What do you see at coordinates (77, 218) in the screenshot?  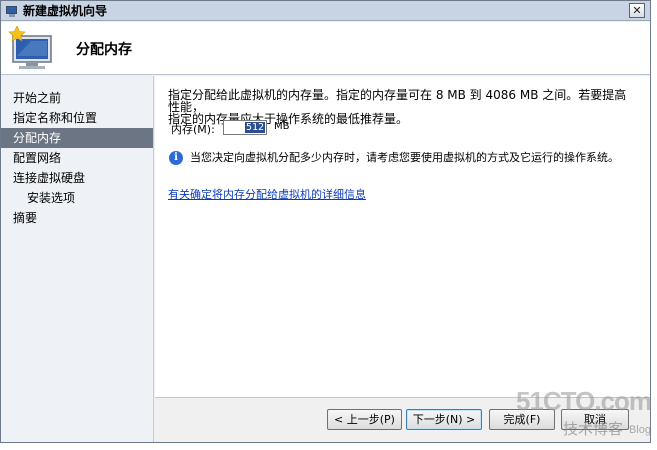 I see `sidebar-item-summary: 摘要` at bounding box center [77, 218].